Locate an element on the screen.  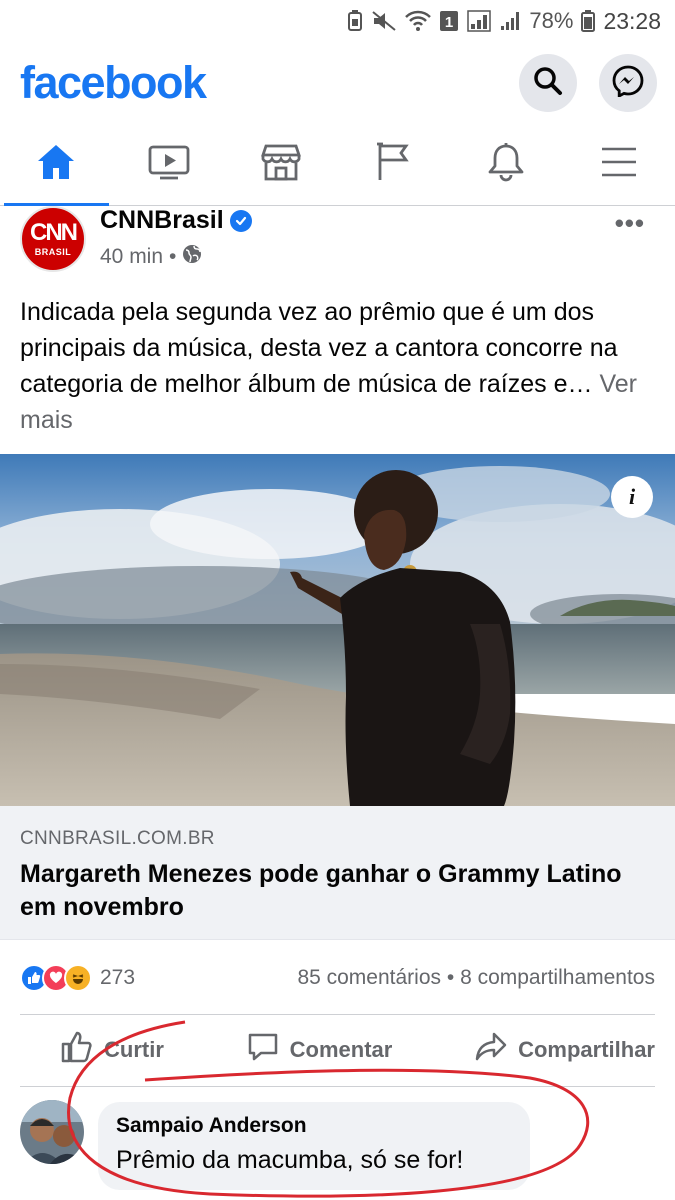
comment-author: Sampaio Anderson is located at coordinates (314, 1126).